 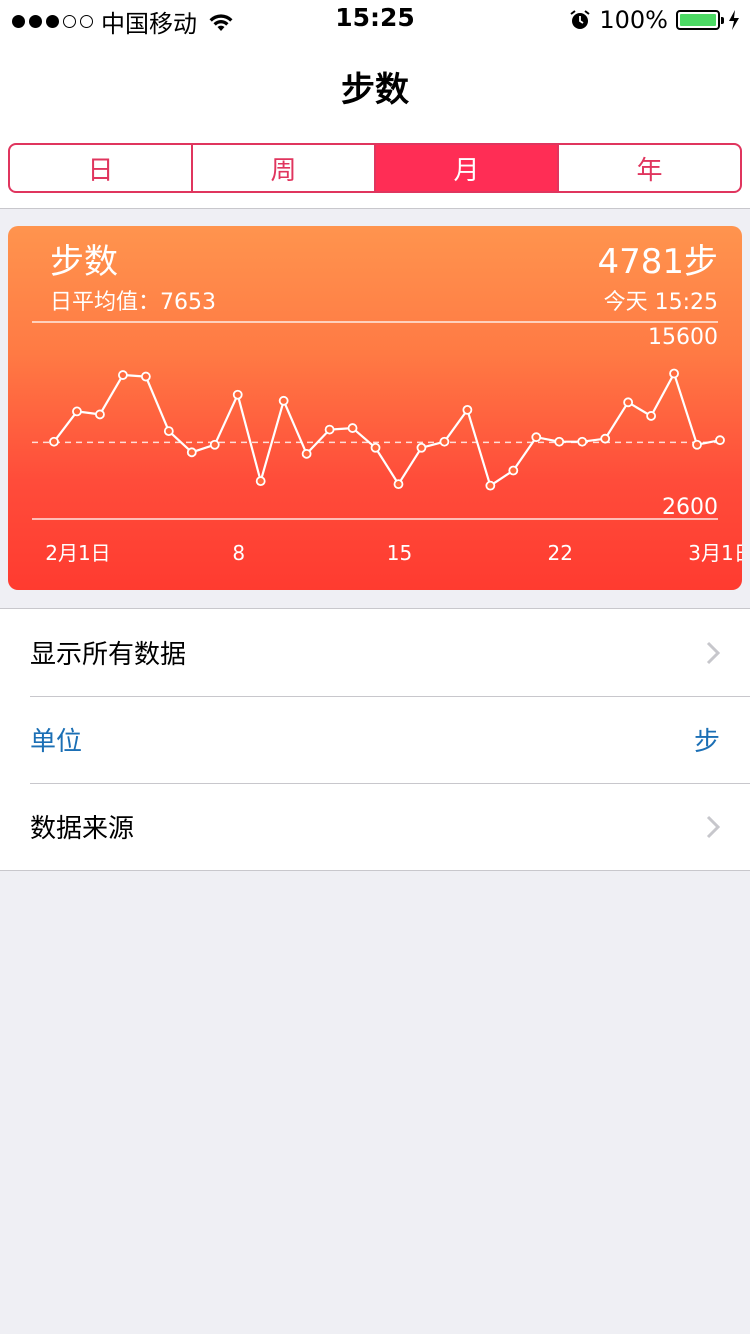 I want to click on daily-average: 日平均值：7653, so click(x=133, y=302).